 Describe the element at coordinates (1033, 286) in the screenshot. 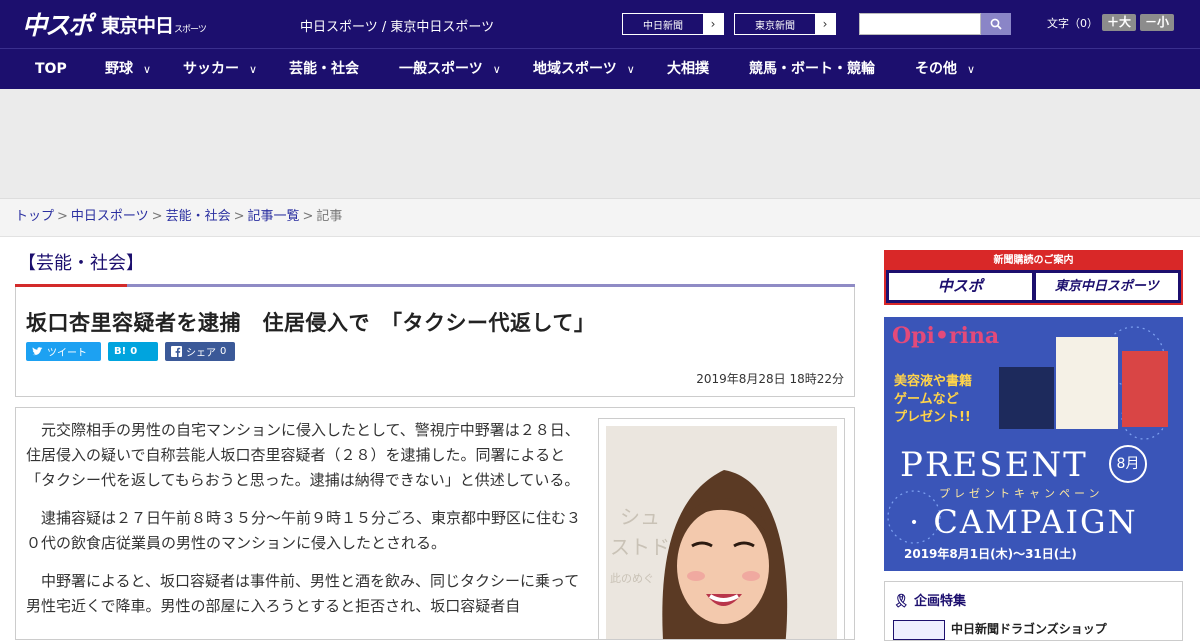

I see `subscription-logos: 中スポ 東京中日スポーツ` at that location.